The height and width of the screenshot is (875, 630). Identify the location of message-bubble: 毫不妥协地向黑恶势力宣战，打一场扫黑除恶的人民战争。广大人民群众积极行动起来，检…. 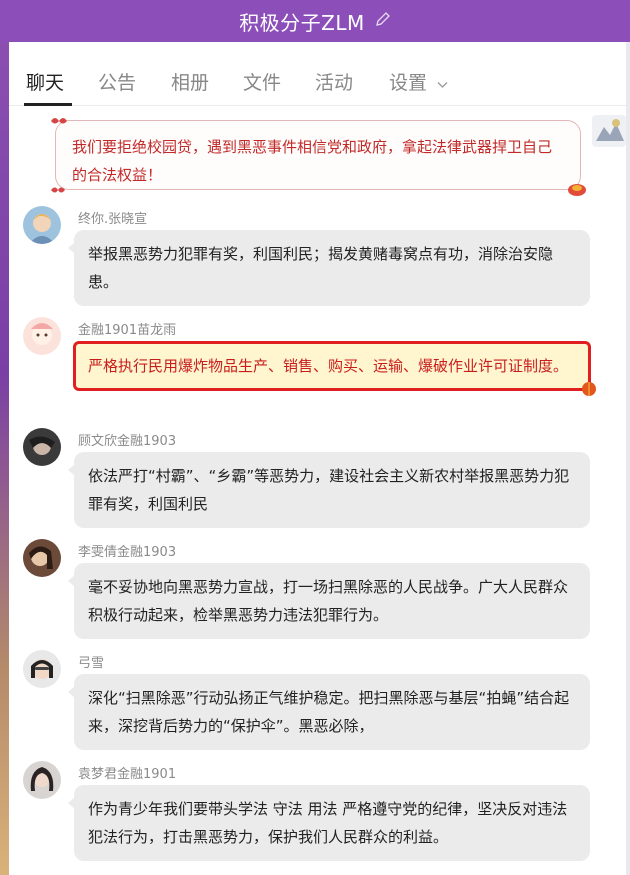
(329, 601).